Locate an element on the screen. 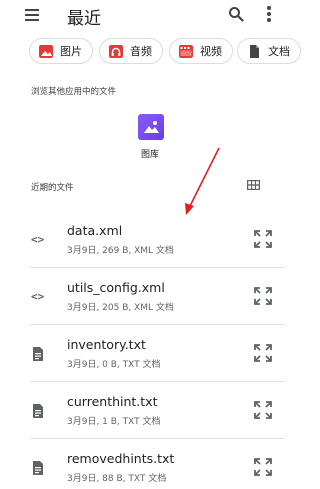  file-row: <> utils_config.xml 3月9日, 205 B, XML 文档 is located at coordinates (153, 296).